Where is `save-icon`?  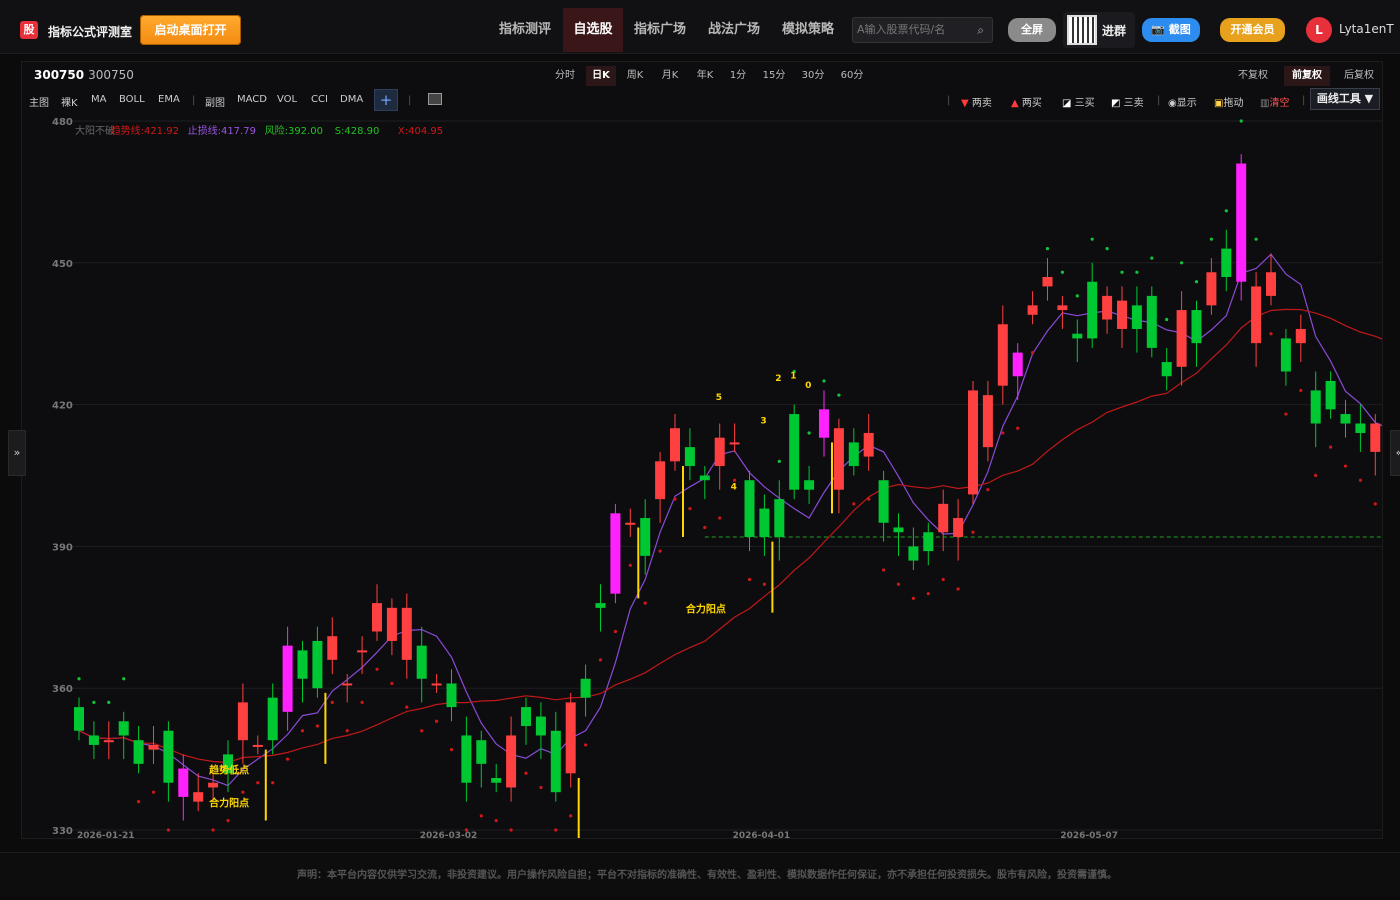
save-icon is located at coordinates (435, 99).